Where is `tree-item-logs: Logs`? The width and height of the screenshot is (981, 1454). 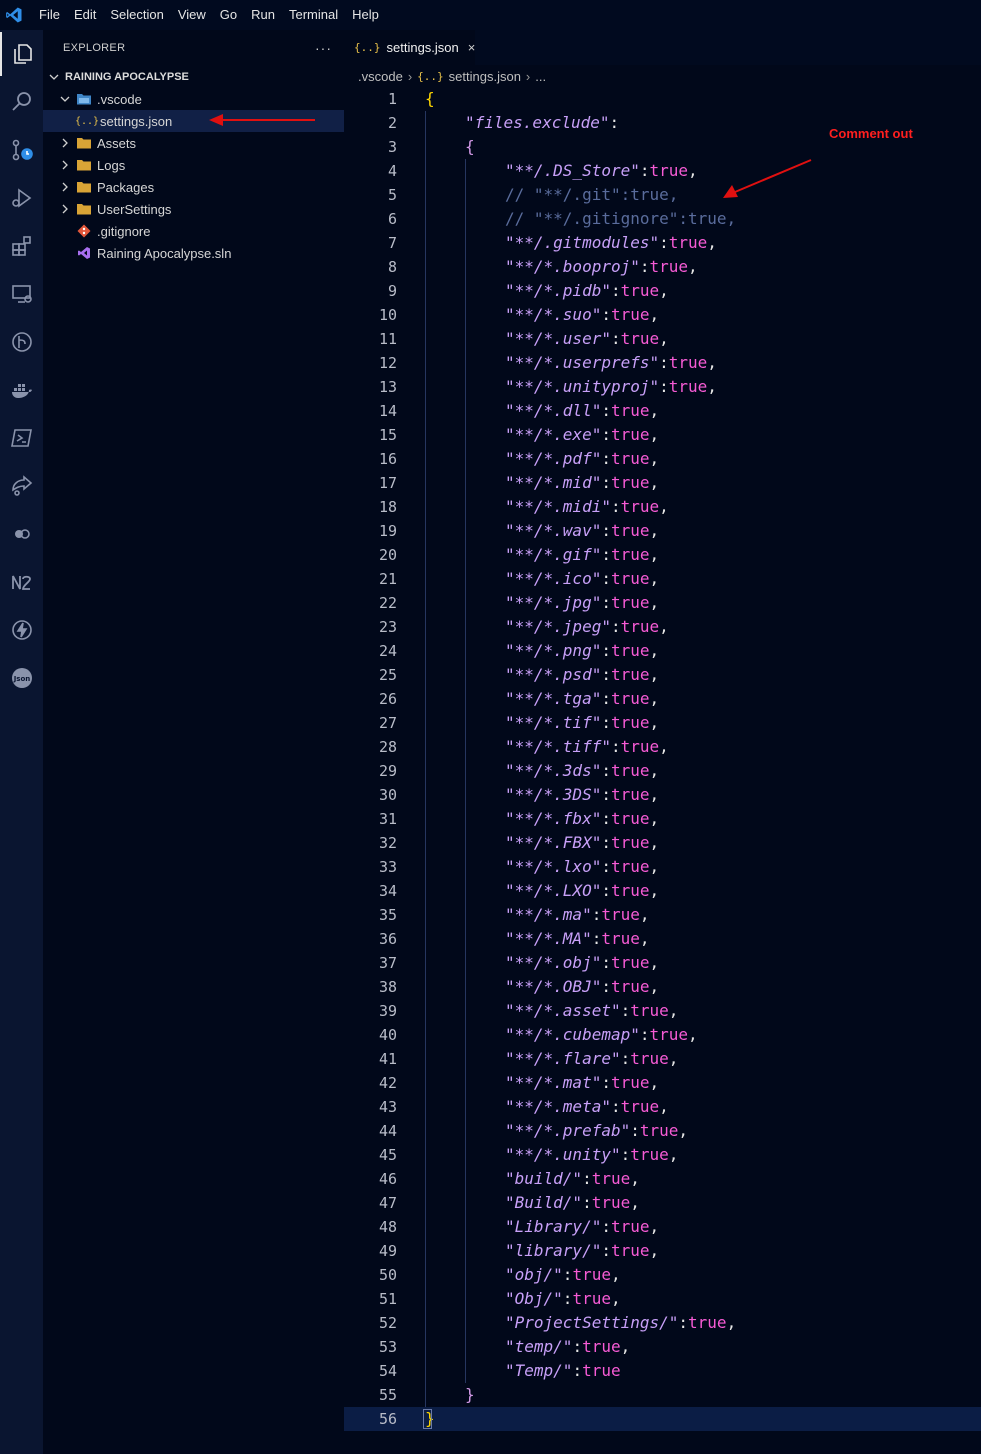
tree-item-logs: Logs is located at coordinates (193, 165).